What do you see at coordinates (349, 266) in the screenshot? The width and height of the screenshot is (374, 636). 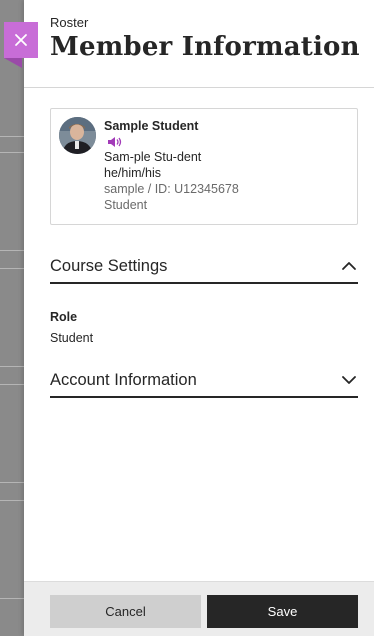 I see `chevron-up-icon` at bounding box center [349, 266].